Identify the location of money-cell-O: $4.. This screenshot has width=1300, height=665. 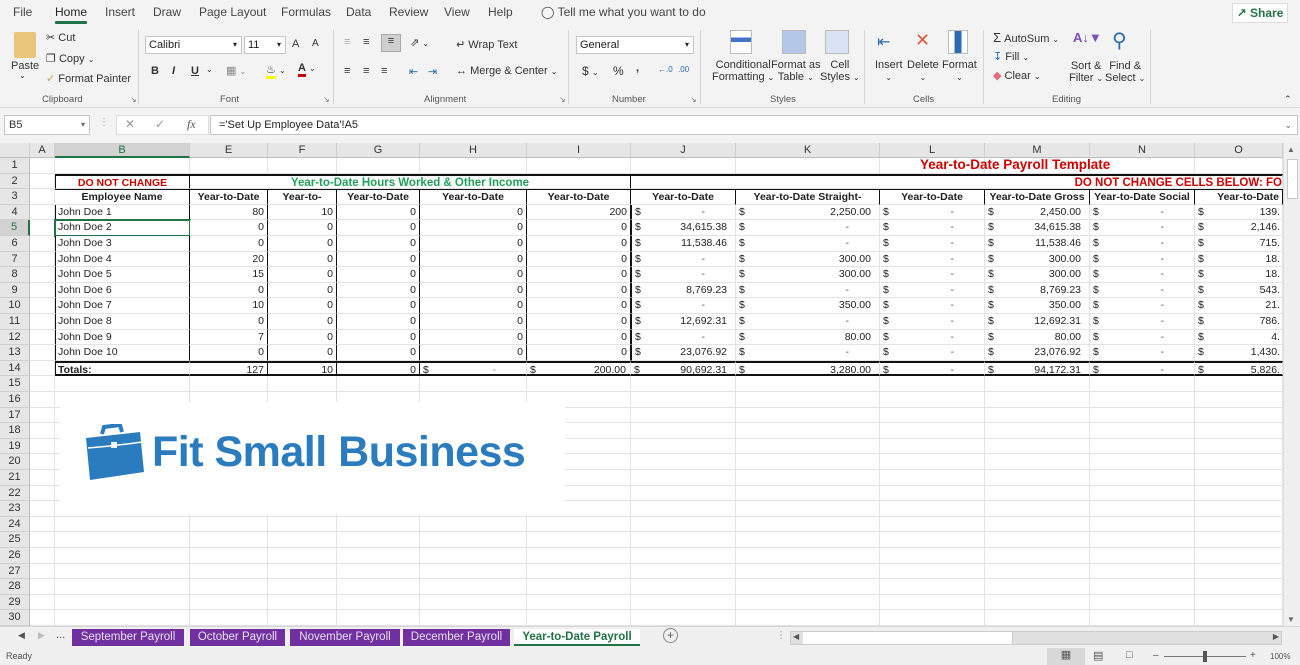
(1239, 337).